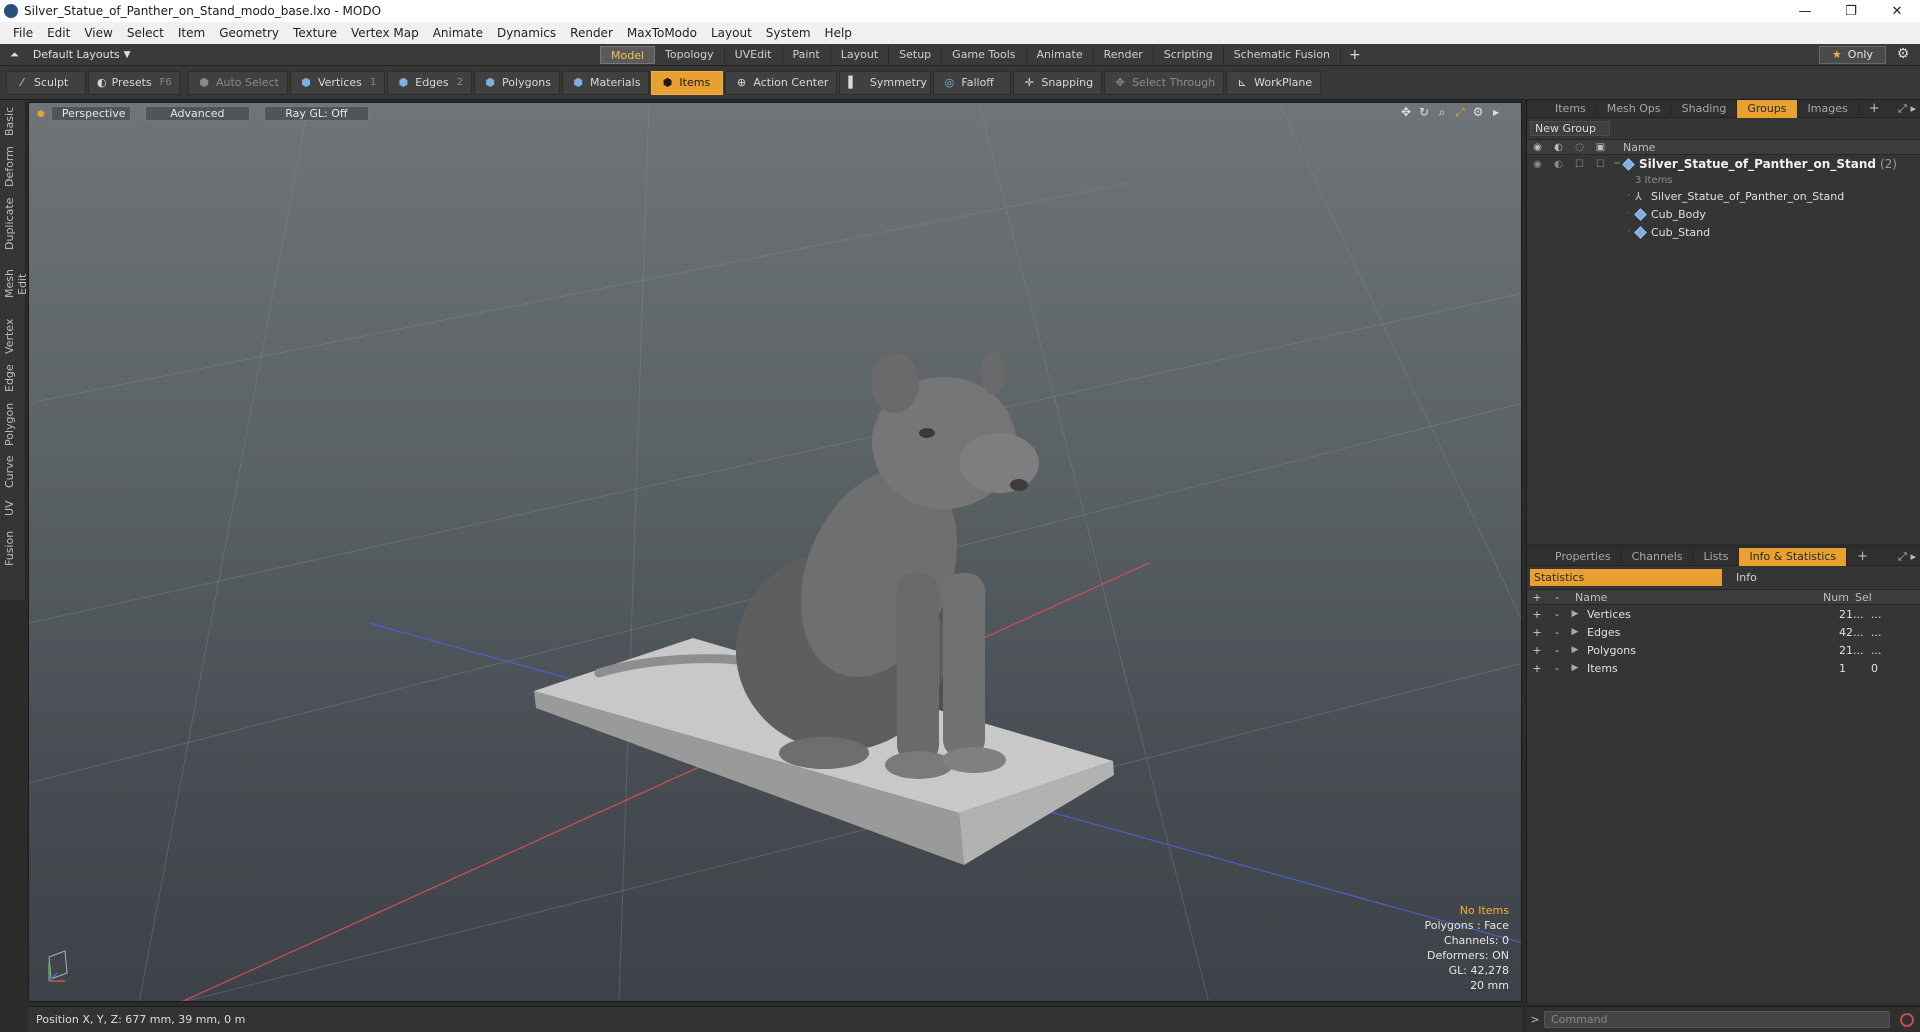 This screenshot has height=1032, width=1920. What do you see at coordinates (90, 113) in the screenshot?
I see `view-mode-button: Perspective` at bounding box center [90, 113].